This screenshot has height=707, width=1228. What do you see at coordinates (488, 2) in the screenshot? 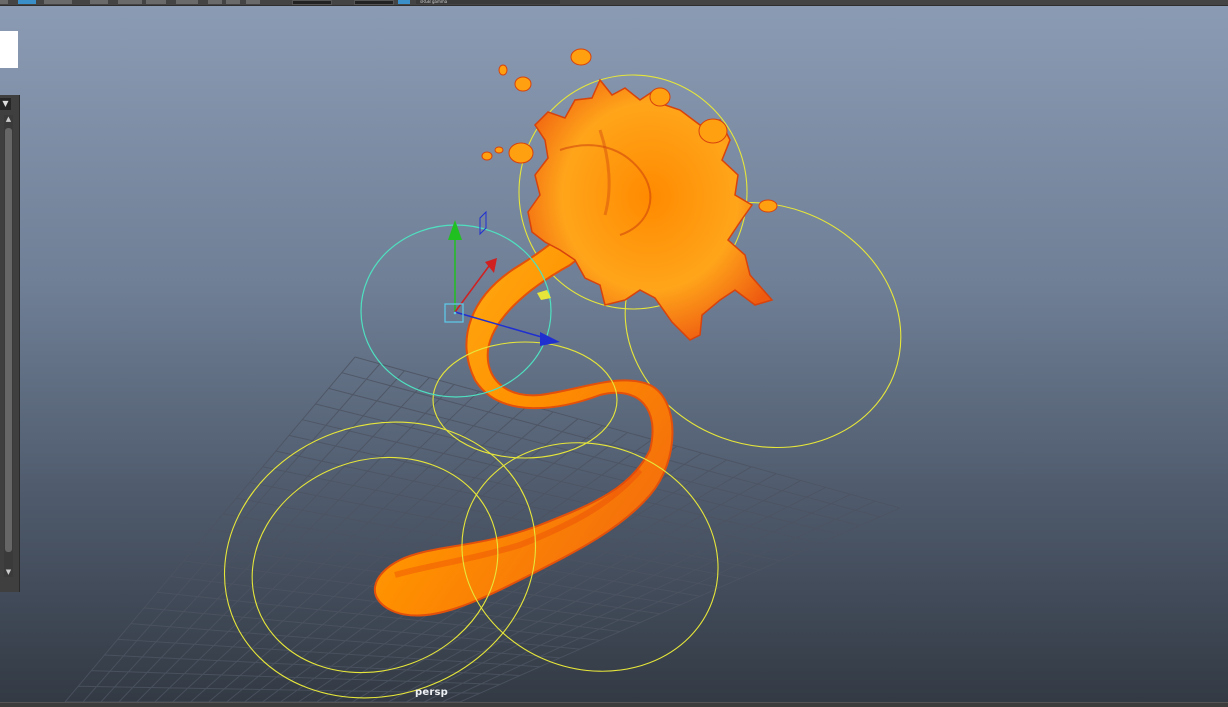
I see `color-space-field: sRGB gamma` at bounding box center [488, 2].